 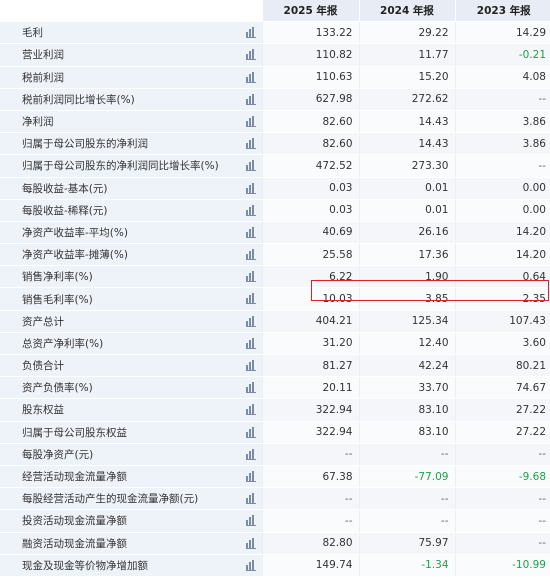 I want to click on table-row: 净资产收益率-平均(%) 40.69 26.16 14.20, so click(x=275, y=233).